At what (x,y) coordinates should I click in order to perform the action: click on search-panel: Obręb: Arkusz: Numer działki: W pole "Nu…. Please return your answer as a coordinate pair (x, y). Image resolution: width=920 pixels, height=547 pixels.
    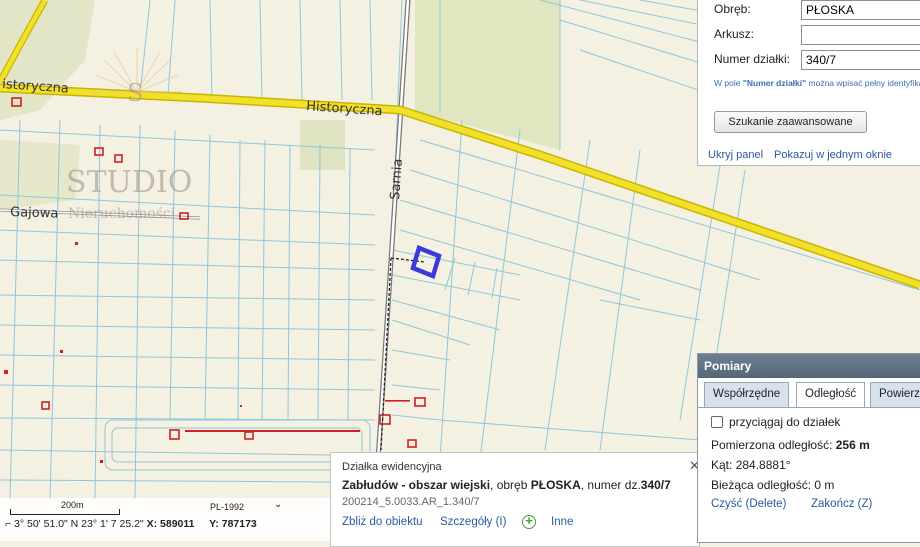
    Looking at the image, I should click on (808, 83).